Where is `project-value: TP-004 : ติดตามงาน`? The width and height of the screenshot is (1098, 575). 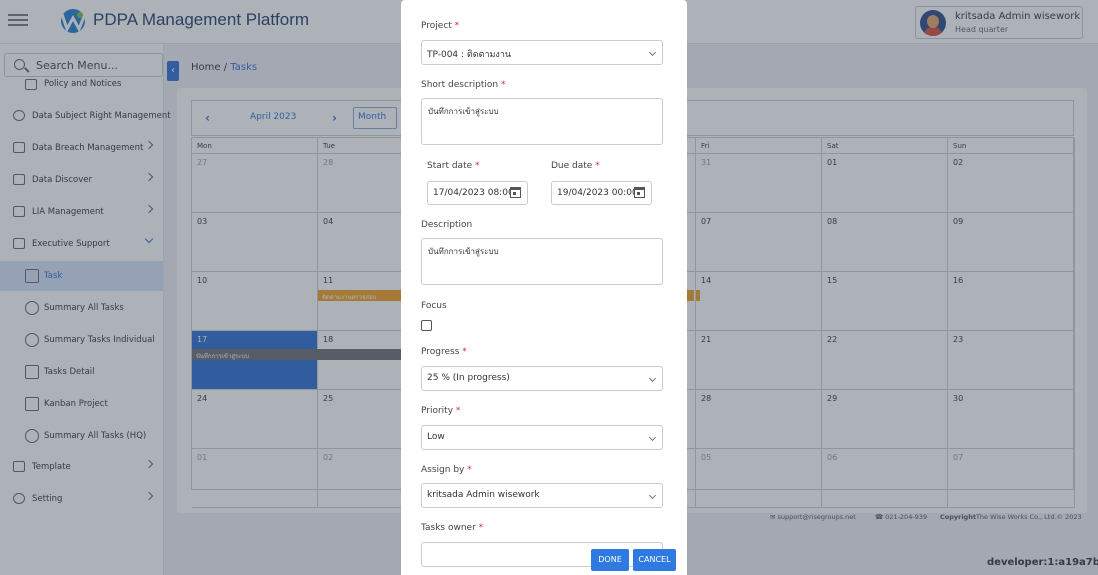 project-value: TP-004 : ติดตามงาน is located at coordinates (469, 55).